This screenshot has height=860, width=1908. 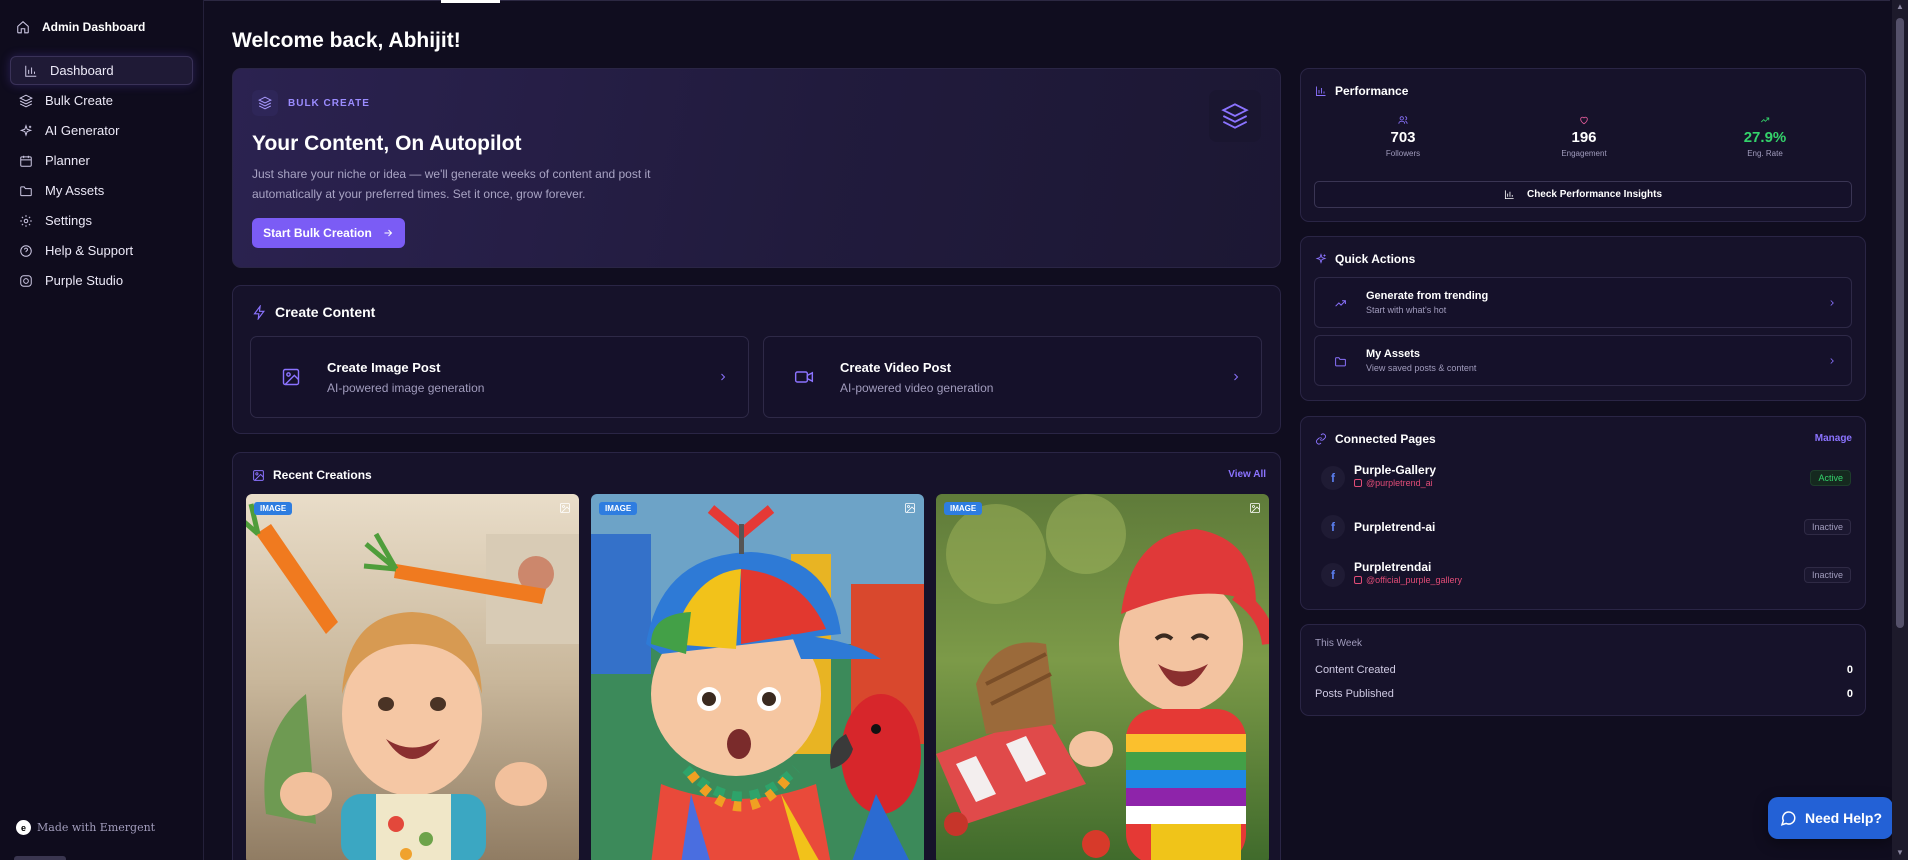 I want to click on sidebar-item-label: Purple Studio, so click(x=84, y=280).